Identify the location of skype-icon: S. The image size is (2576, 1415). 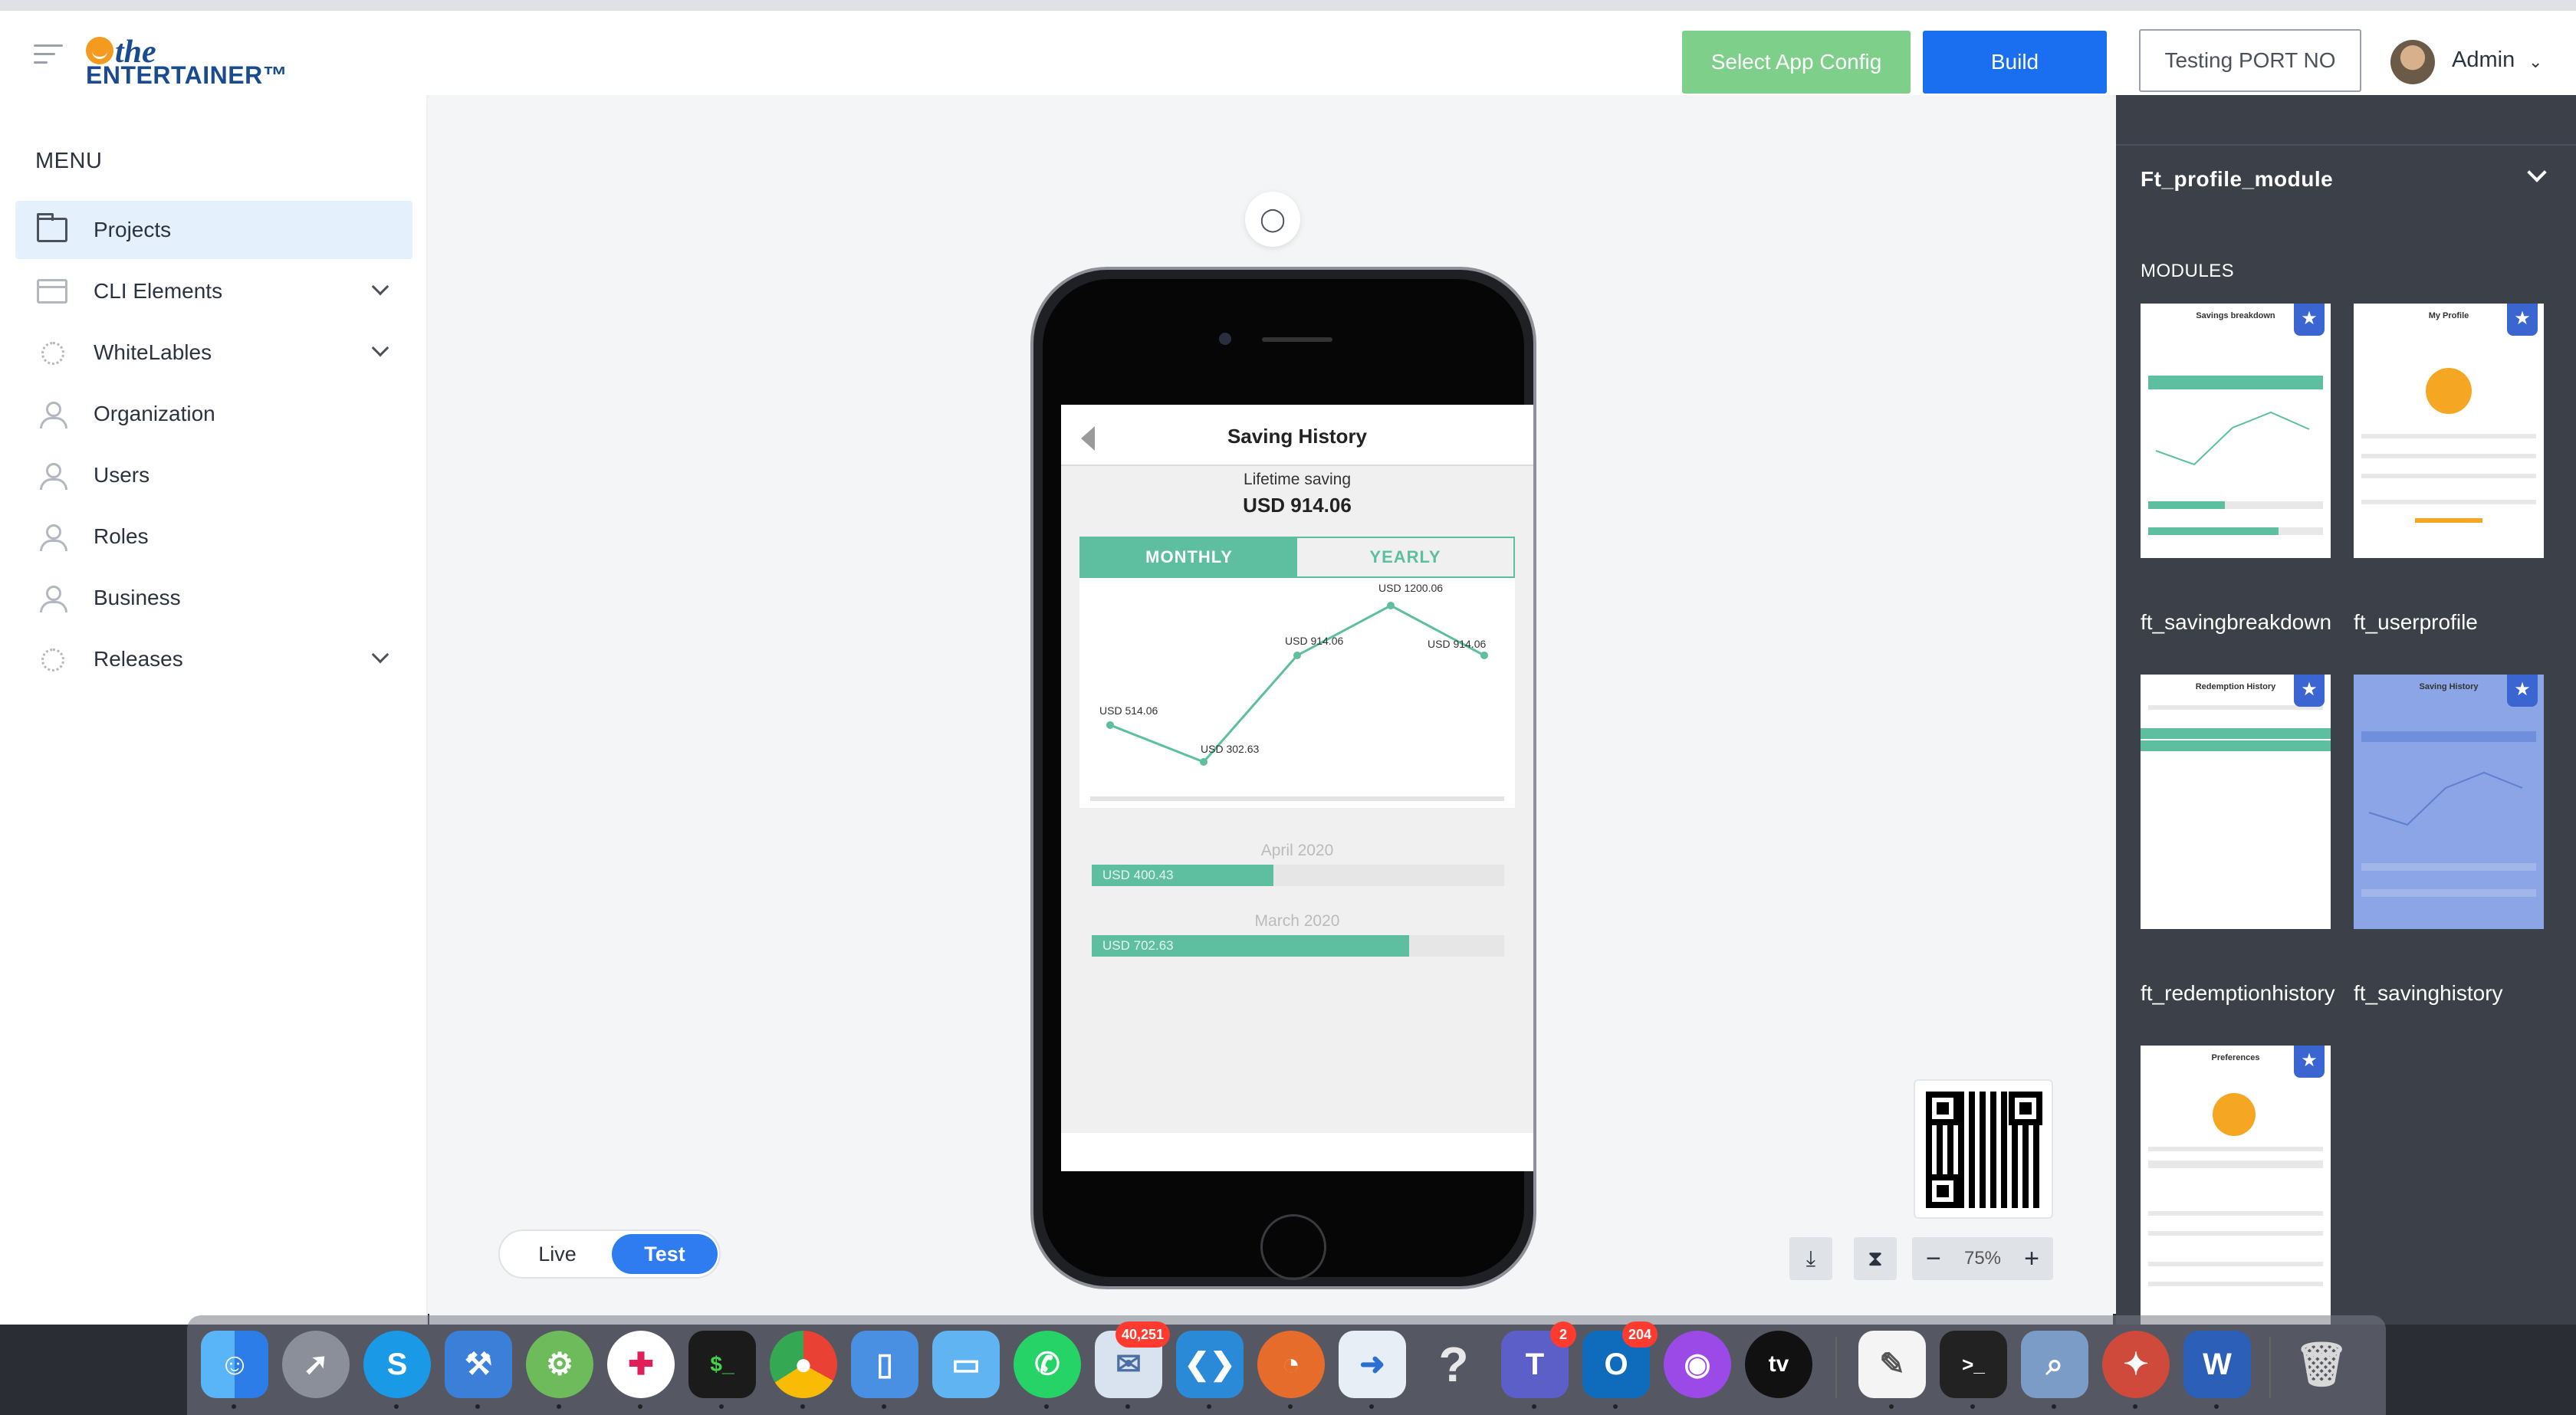
(397, 1370).